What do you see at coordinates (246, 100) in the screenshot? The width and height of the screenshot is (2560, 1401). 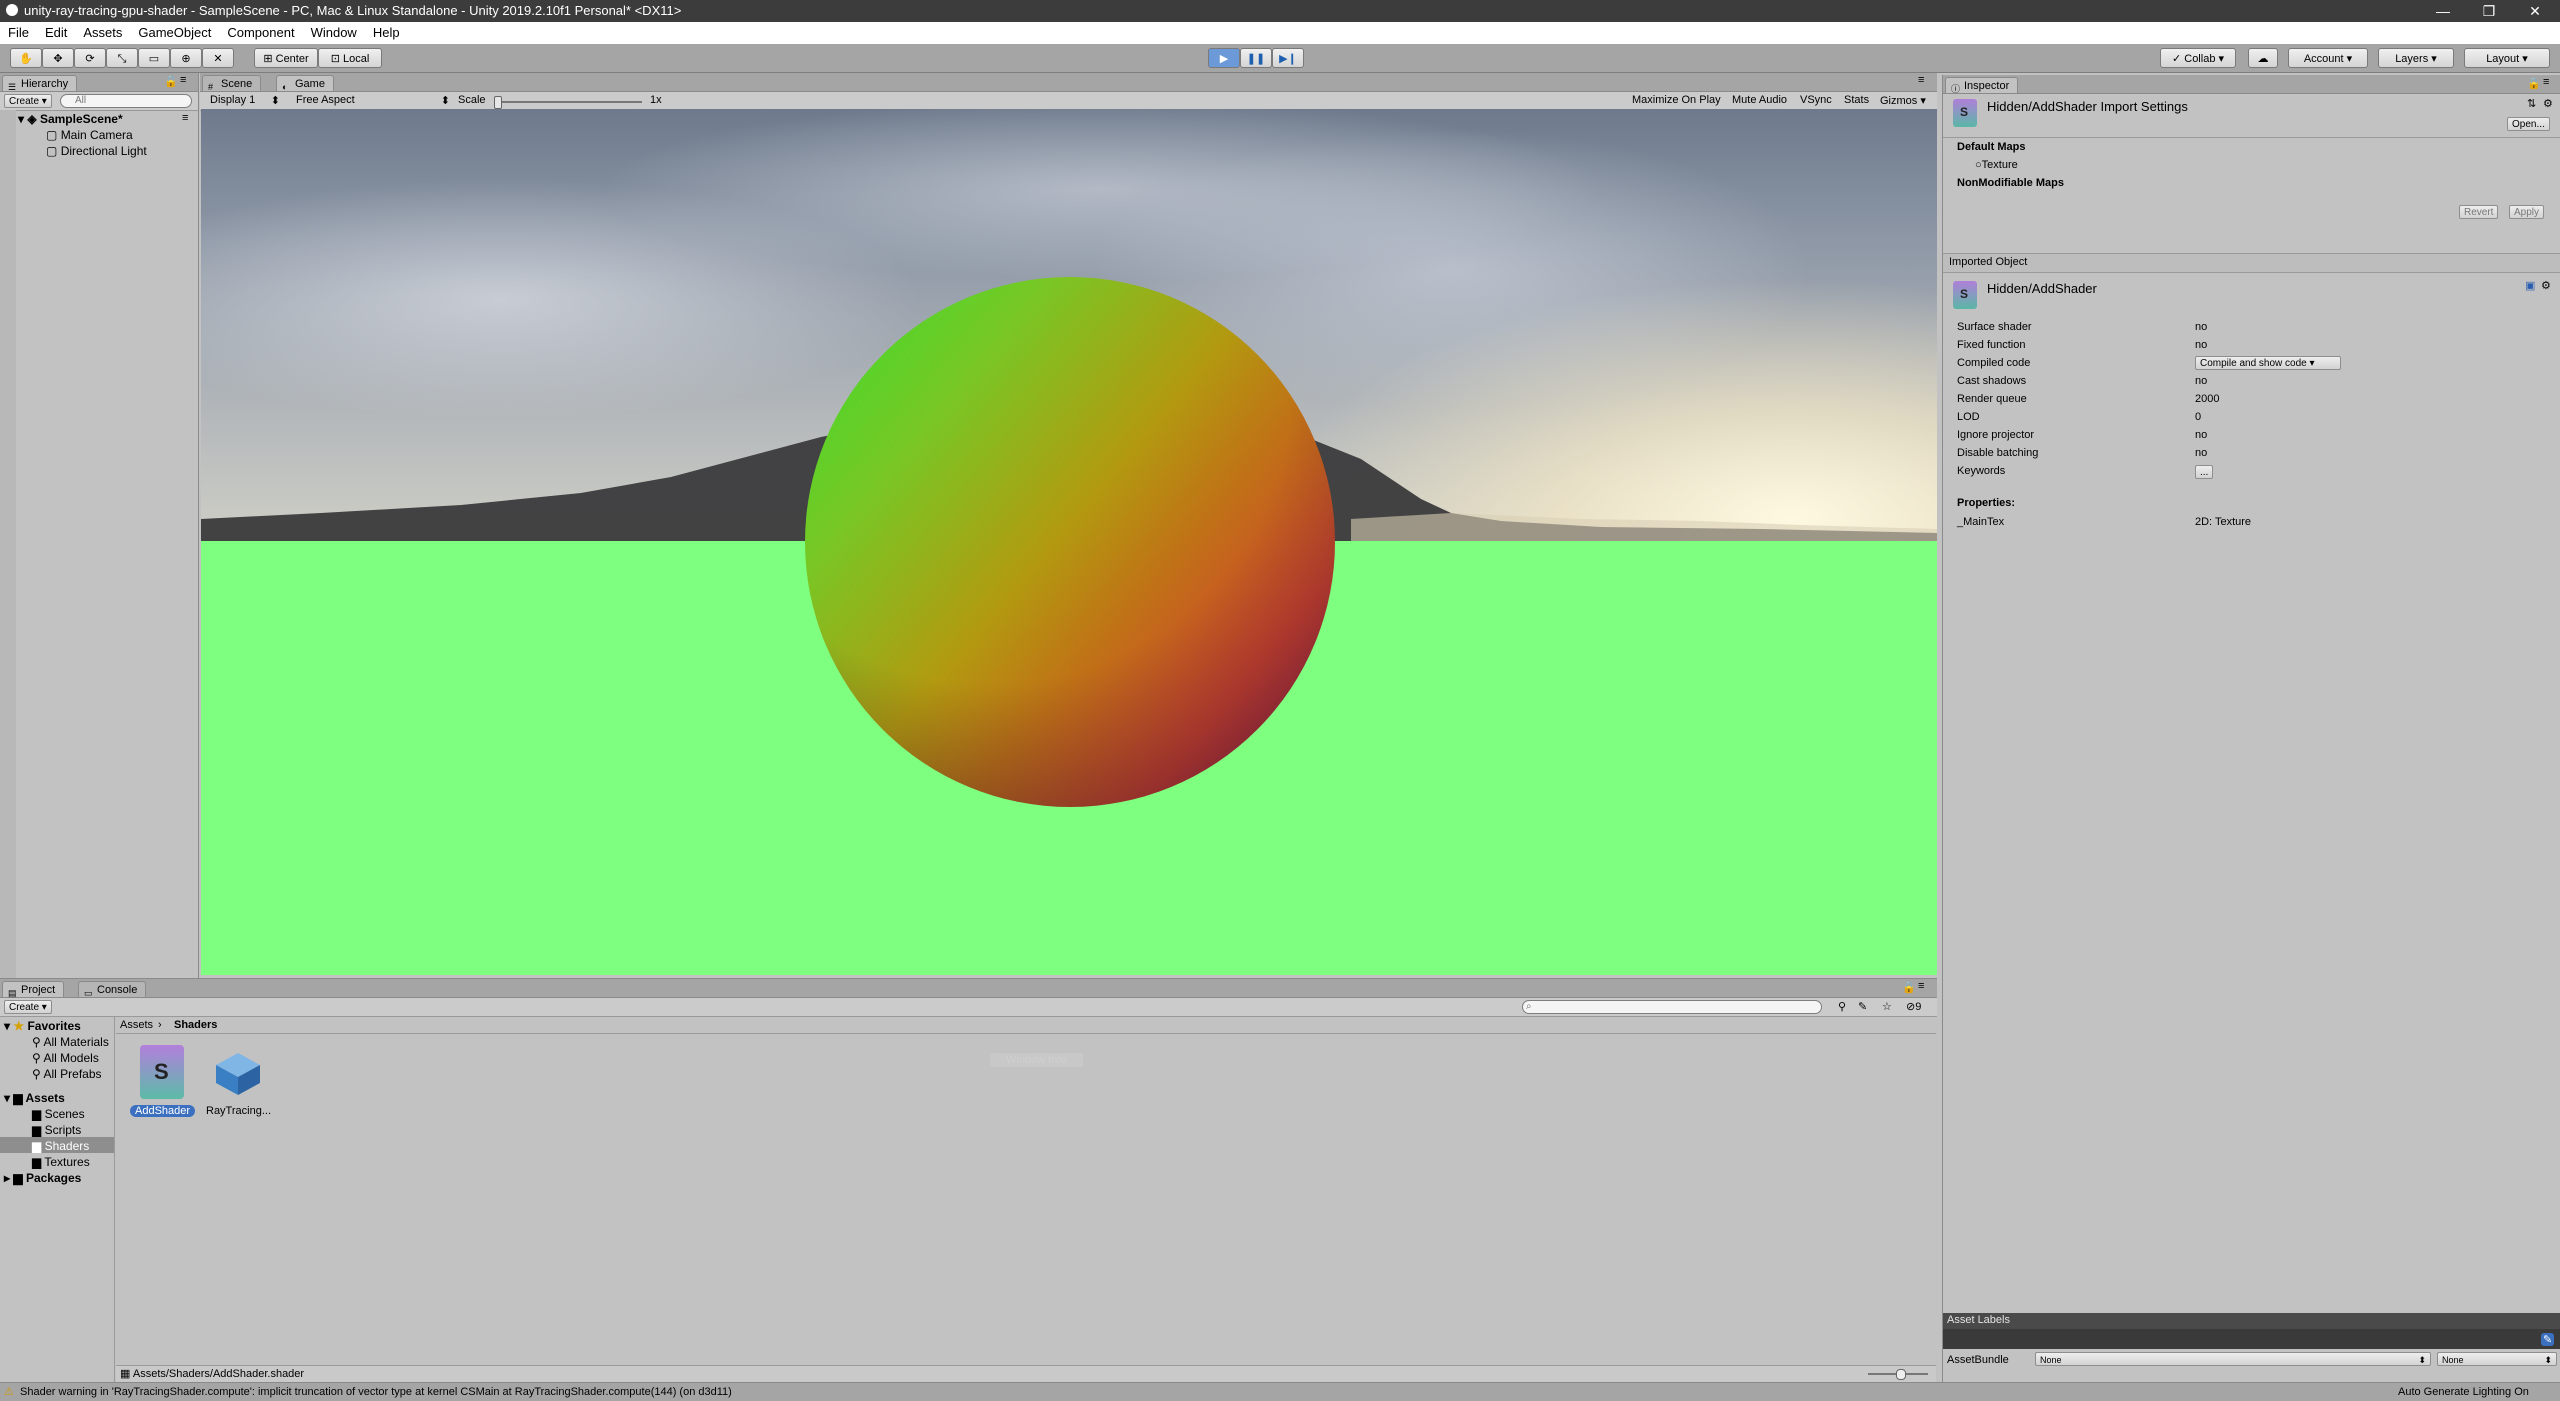 I see `display-dropdown: Display 1 ⬍` at bounding box center [246, 100].